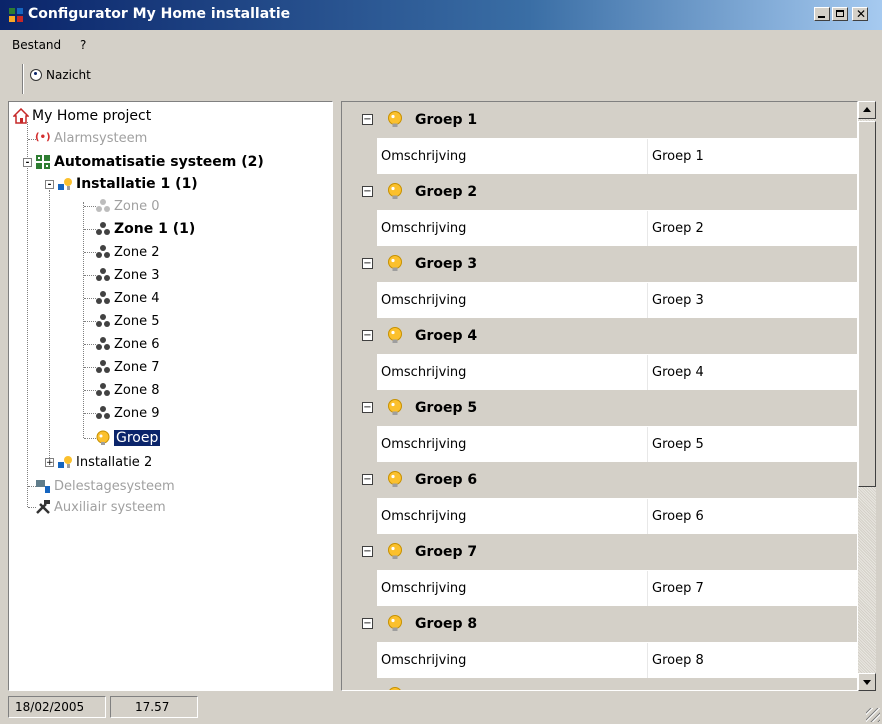 The width and height of the screenshot is (882, 724). Describe the element at coordinates (137, 206) in the screenshot. I see `tree-item-label: Zone 0` at that location.